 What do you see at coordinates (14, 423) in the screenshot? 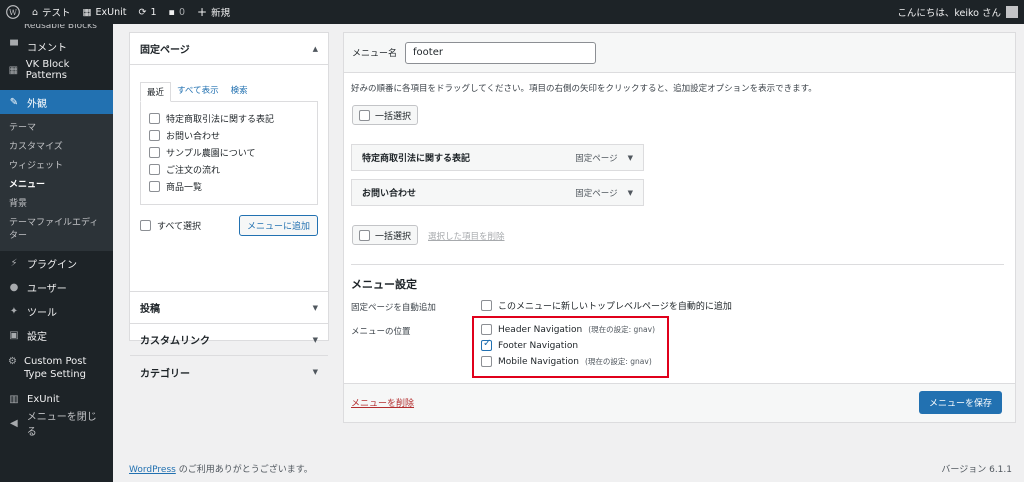
I see `collapse-icon: ◀` at bounding box center [14, 423].